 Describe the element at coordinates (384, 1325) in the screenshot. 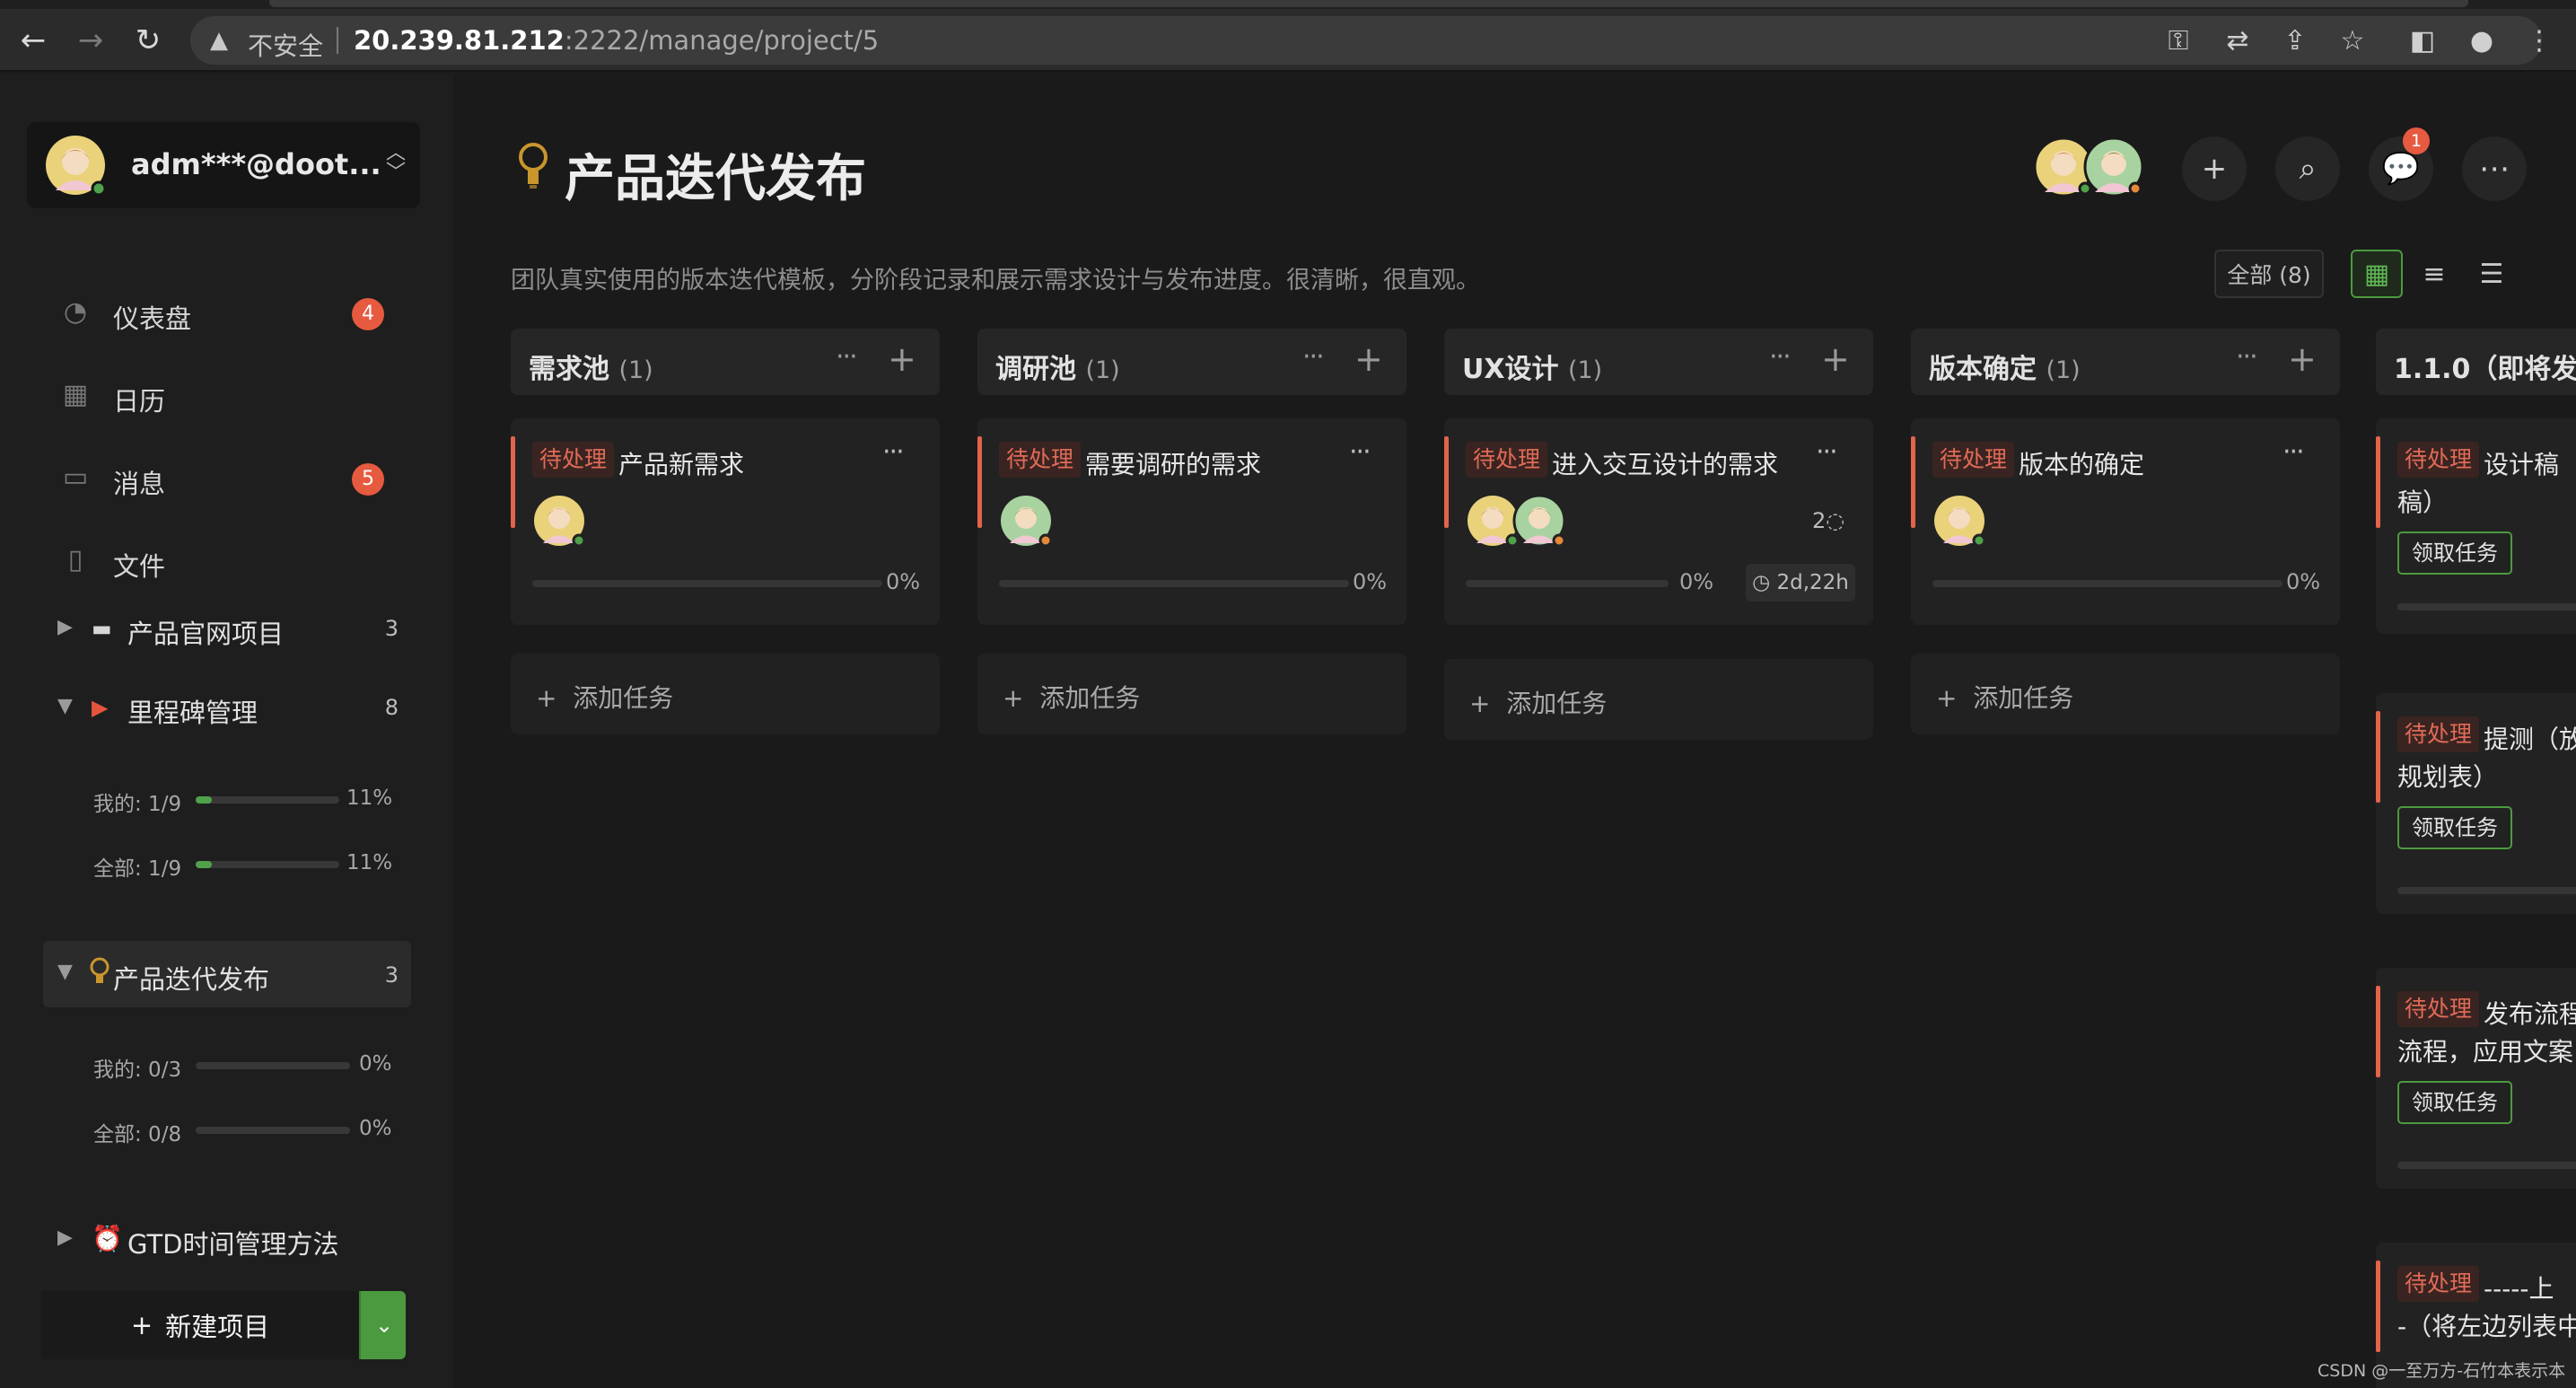

I see `chevron-down-icon: ⌄` at that location.